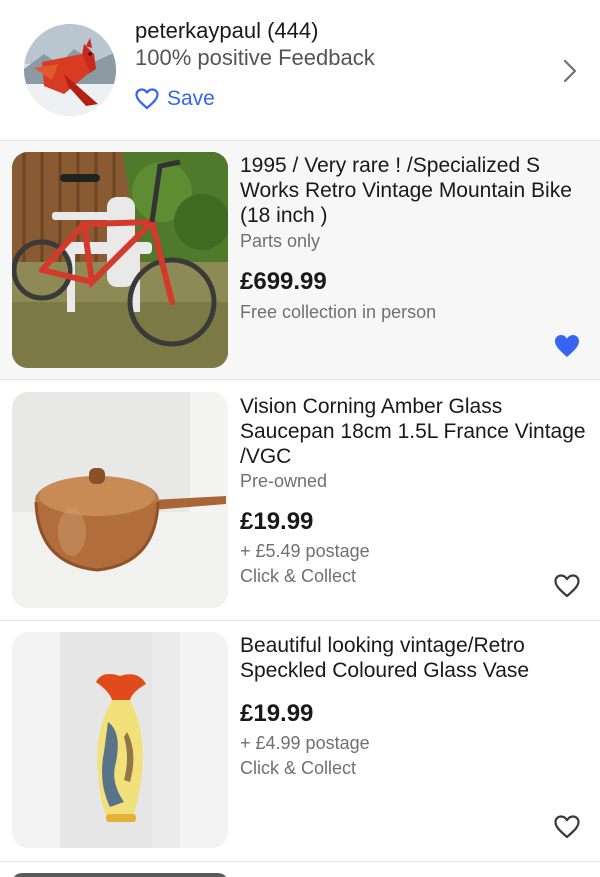  Describe the element at coordinates (570, 71) in the screenshot. I see `chevron-right-icon` at that location.